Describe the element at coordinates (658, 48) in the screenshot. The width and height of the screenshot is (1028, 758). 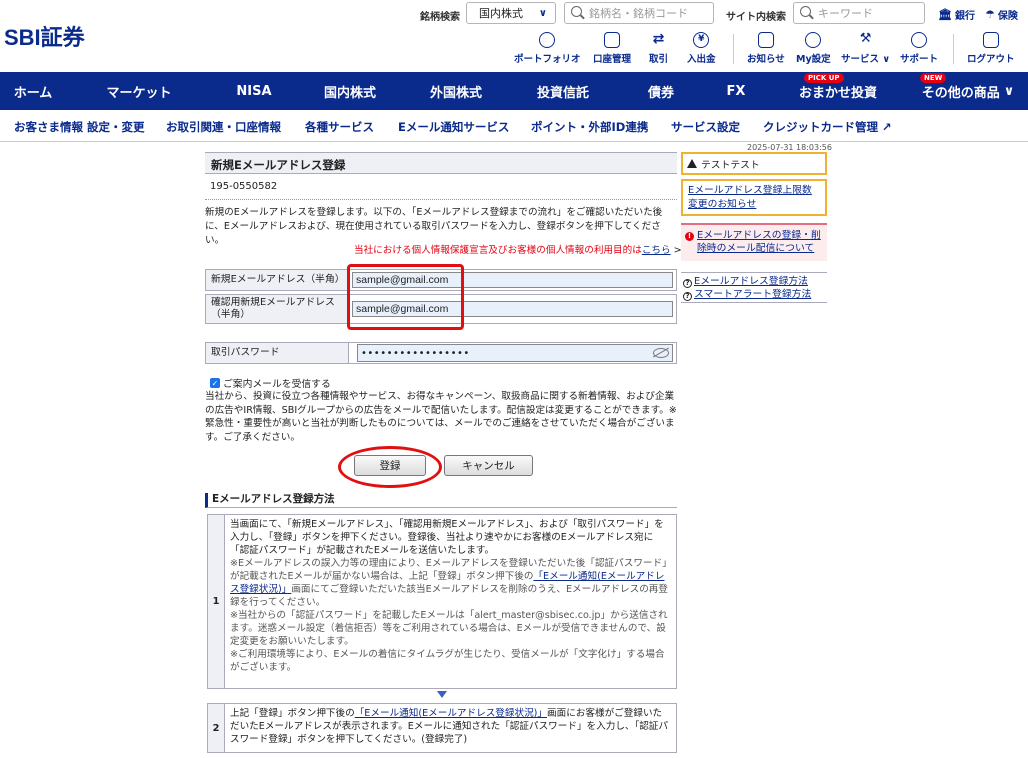
I see `trade-button: ⇄ 取引` at that location.